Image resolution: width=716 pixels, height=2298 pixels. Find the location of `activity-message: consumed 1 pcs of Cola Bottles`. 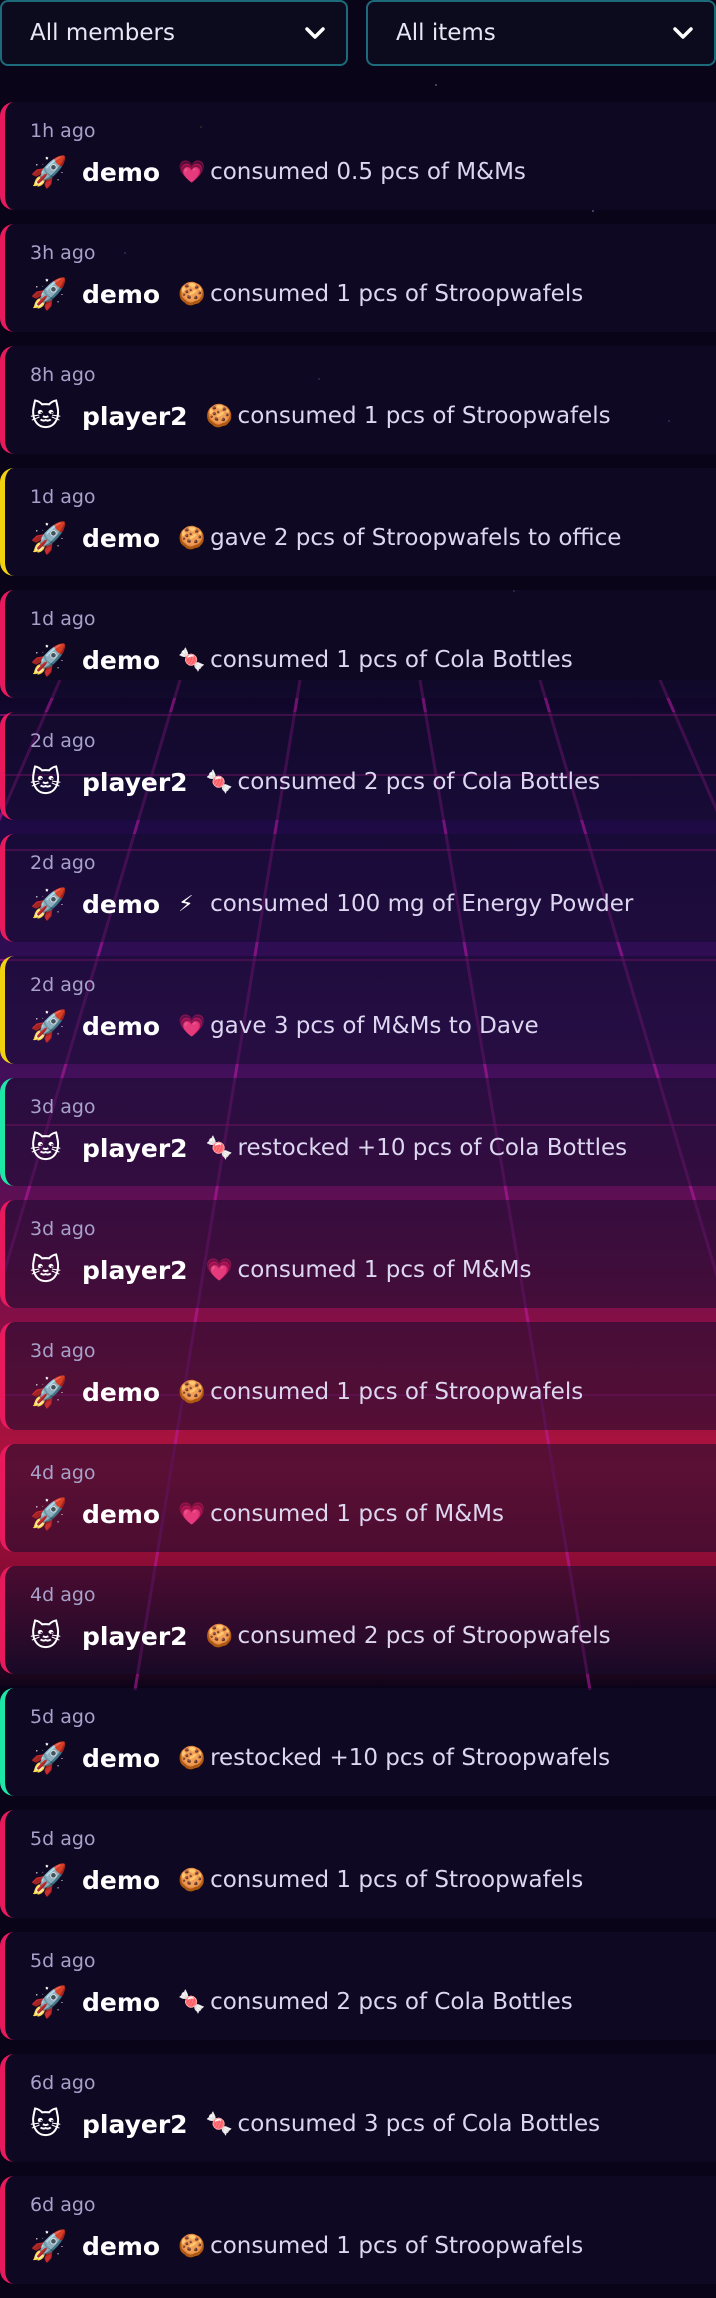

activity-message: consumed 1 pcs of Cola Bottles is located at coordinates (391, 660).